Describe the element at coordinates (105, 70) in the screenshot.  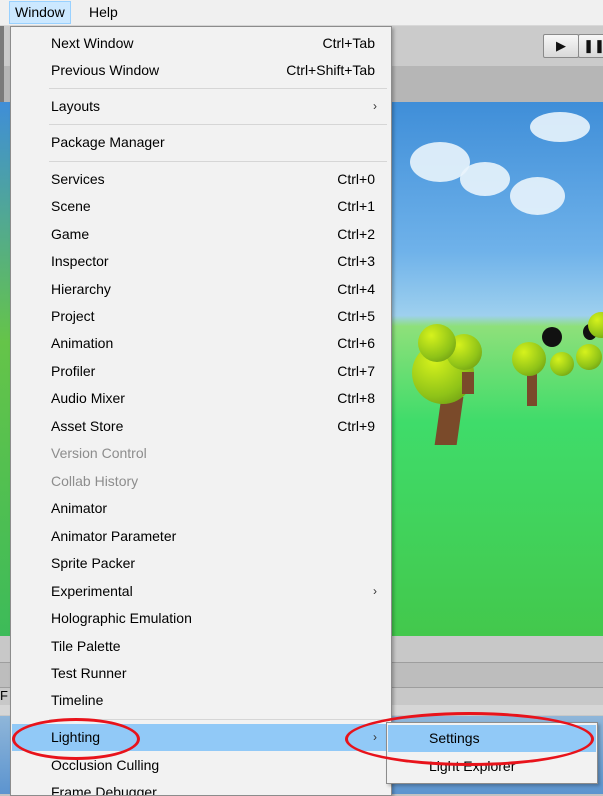
I see `menu-item-label: Previous Window` at that location.